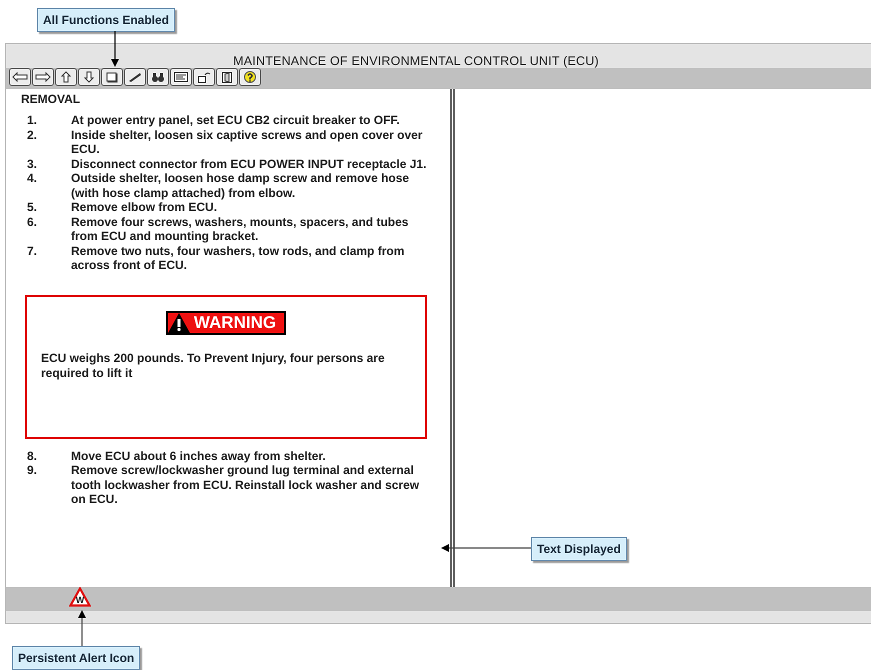 Image resolution: width=871 pixels, height=670 pixels. What do you see at coordinates (32, 120) in the screenshot?
I see `step-number: 1.` at bounding box center [32, 120].